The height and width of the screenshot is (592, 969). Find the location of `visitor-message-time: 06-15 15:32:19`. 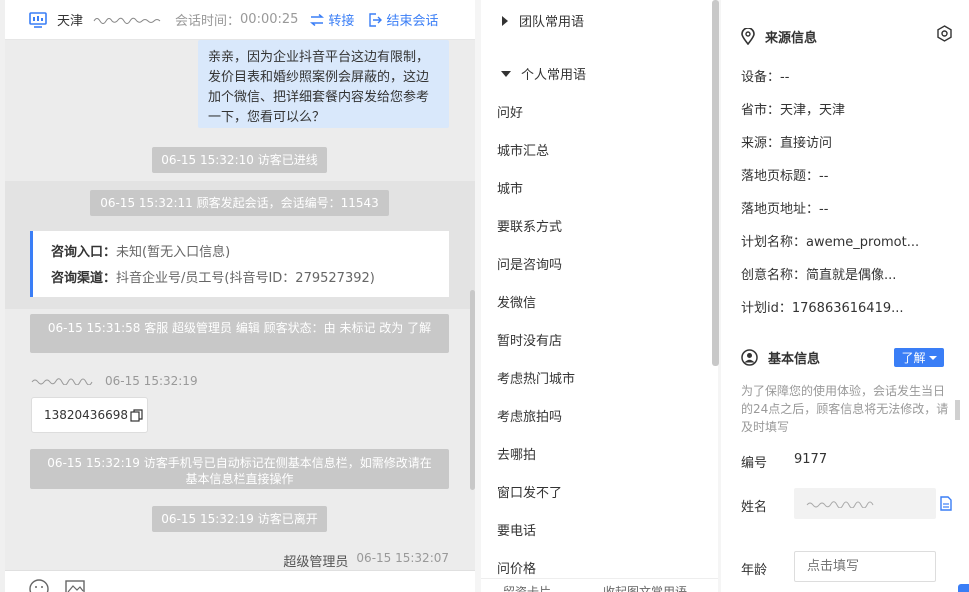

visitor-message-time: 06-15 15:32:19 is located at coordinates (151, 381).